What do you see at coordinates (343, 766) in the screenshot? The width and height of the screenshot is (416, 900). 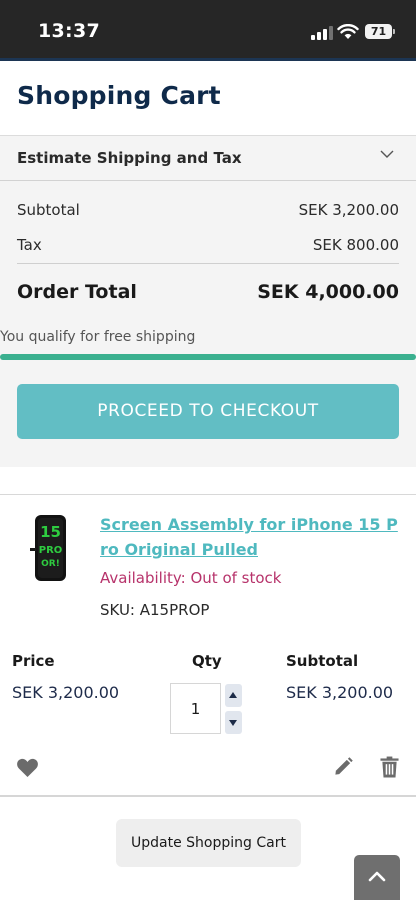 I see `pencil-icon` at bounding box center [343, 766].